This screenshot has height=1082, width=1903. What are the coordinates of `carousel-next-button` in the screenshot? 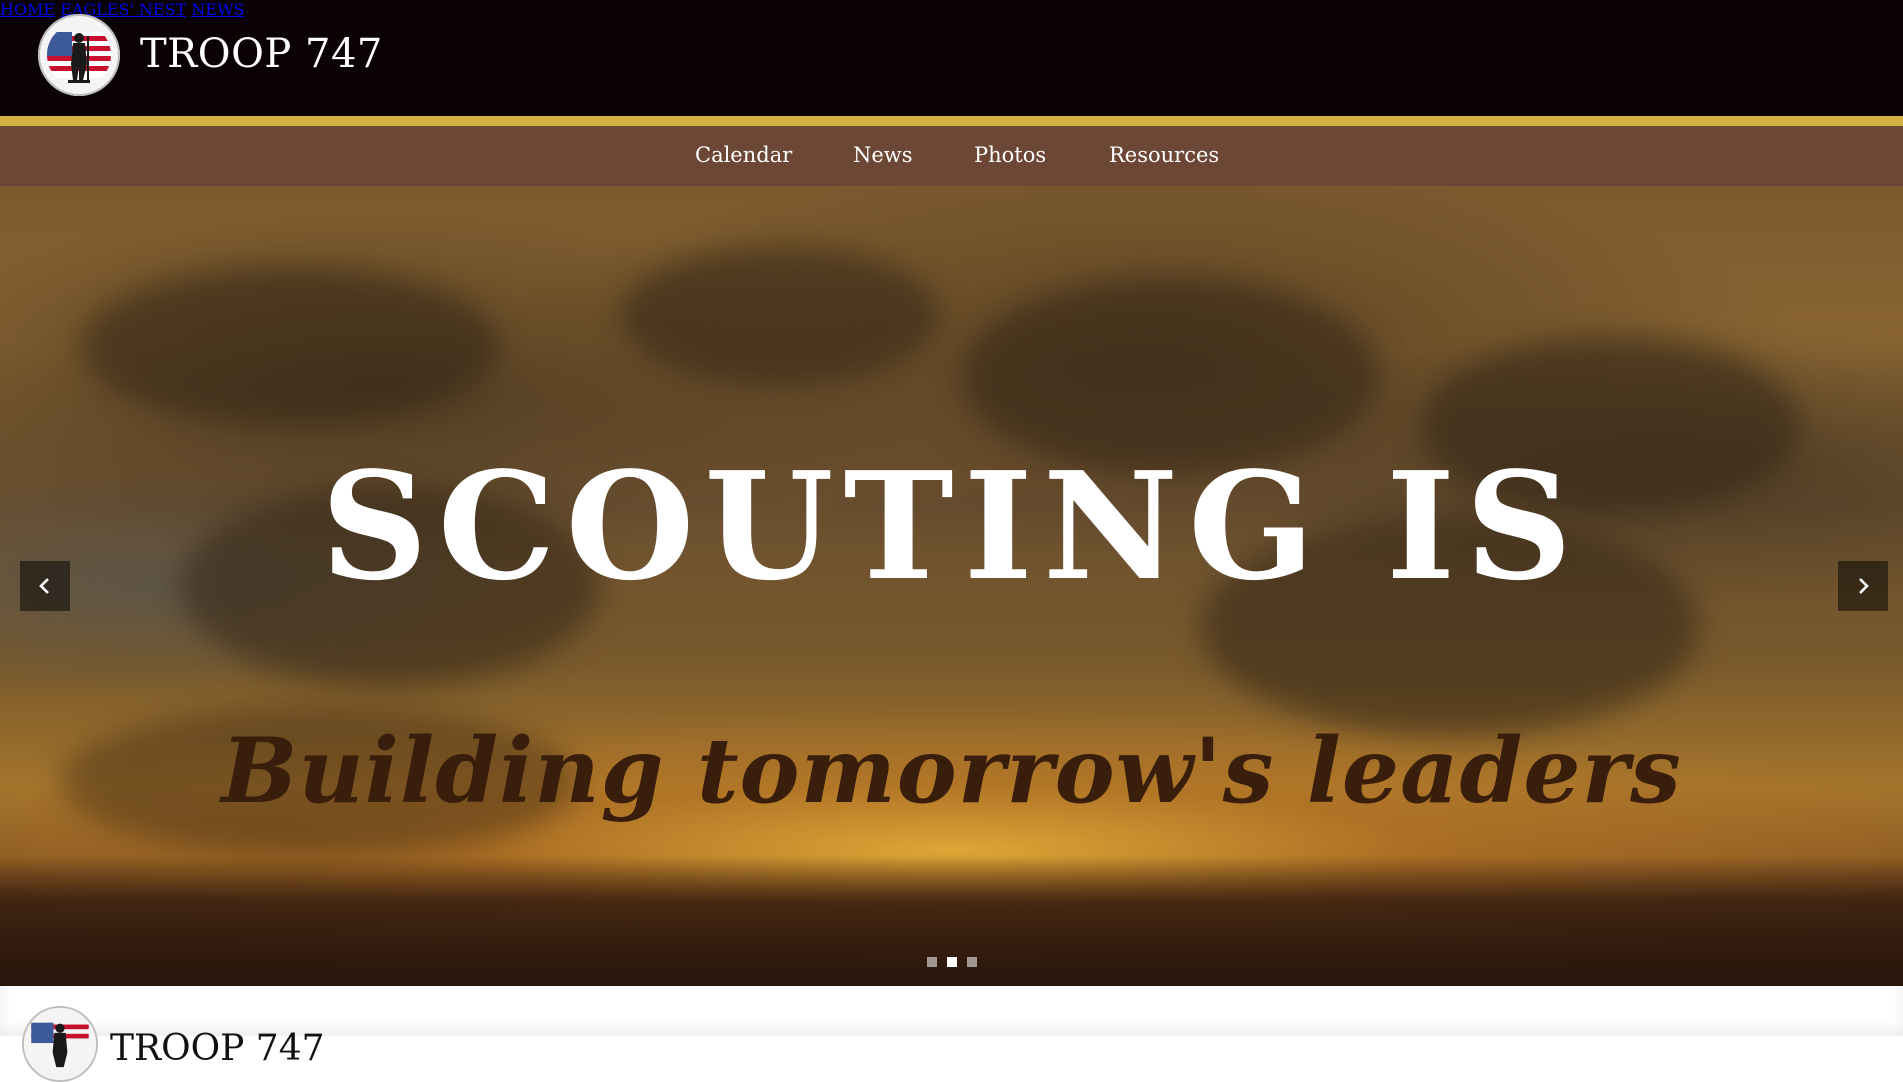 It's located at (1863, 586).